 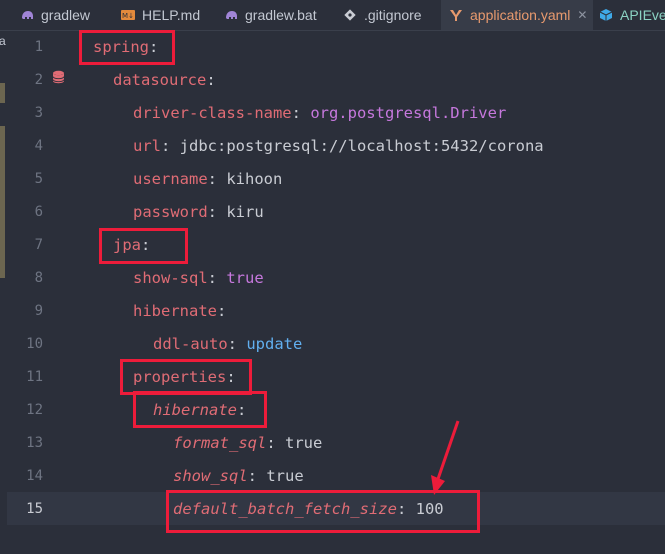 I want to click on code-line: ddl-auto: update, so click(x=227, y=344).